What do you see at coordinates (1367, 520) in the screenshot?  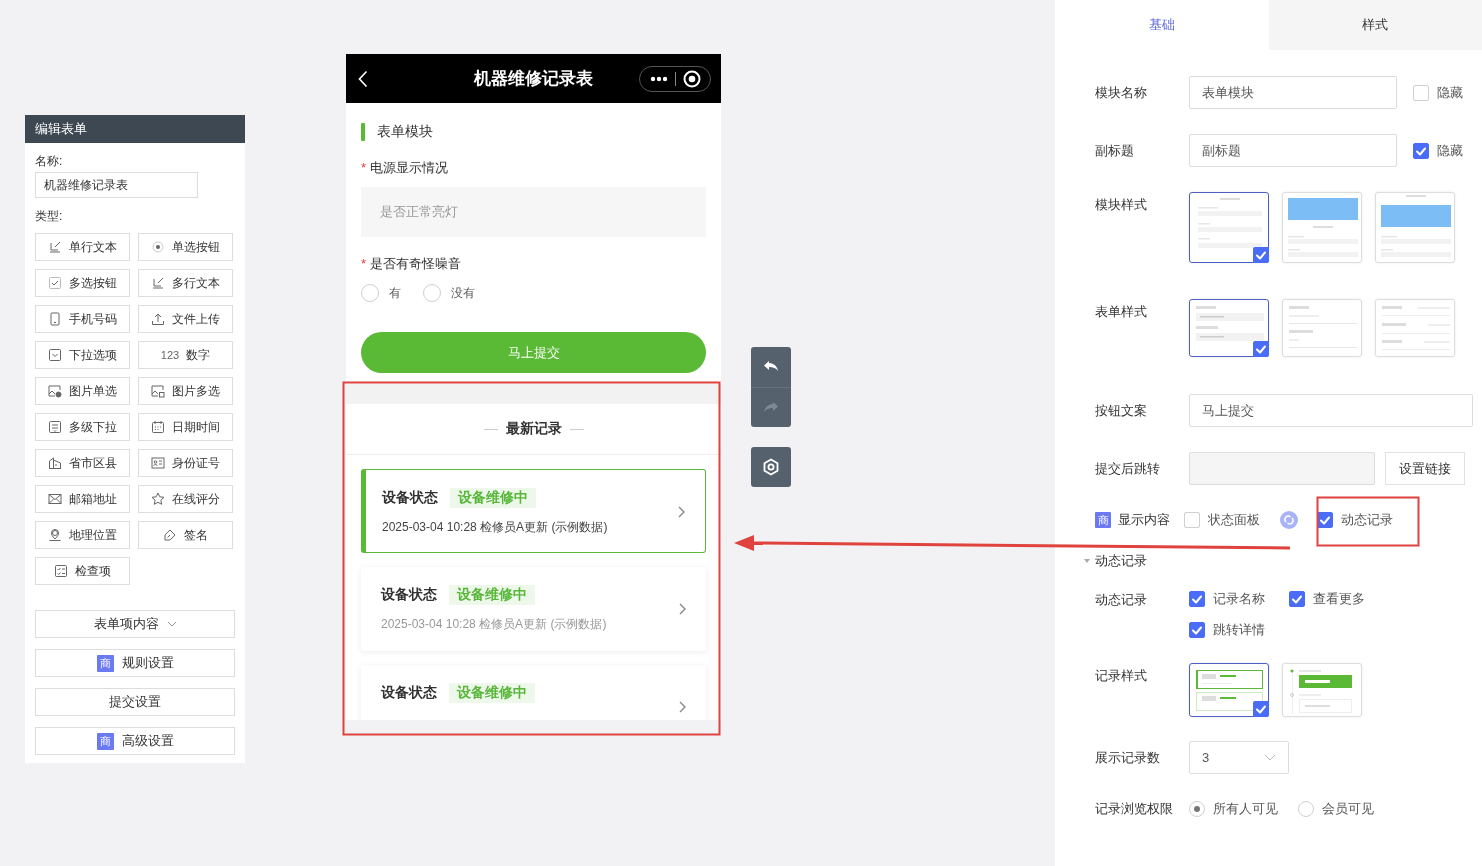 I see `checkbox-label: 动态记录` at bounding box center [1367, 520].